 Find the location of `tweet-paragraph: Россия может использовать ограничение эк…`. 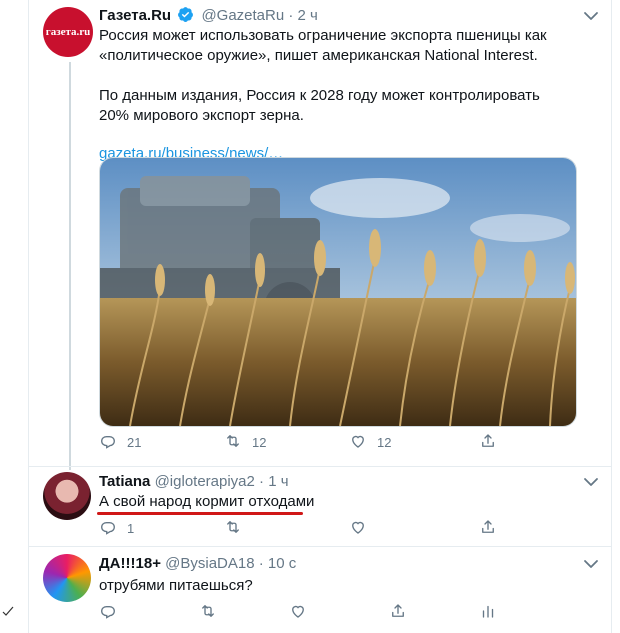

tweet-paragraph: Россия может использовать ограничение эк… is located at coordinates (323, 45).